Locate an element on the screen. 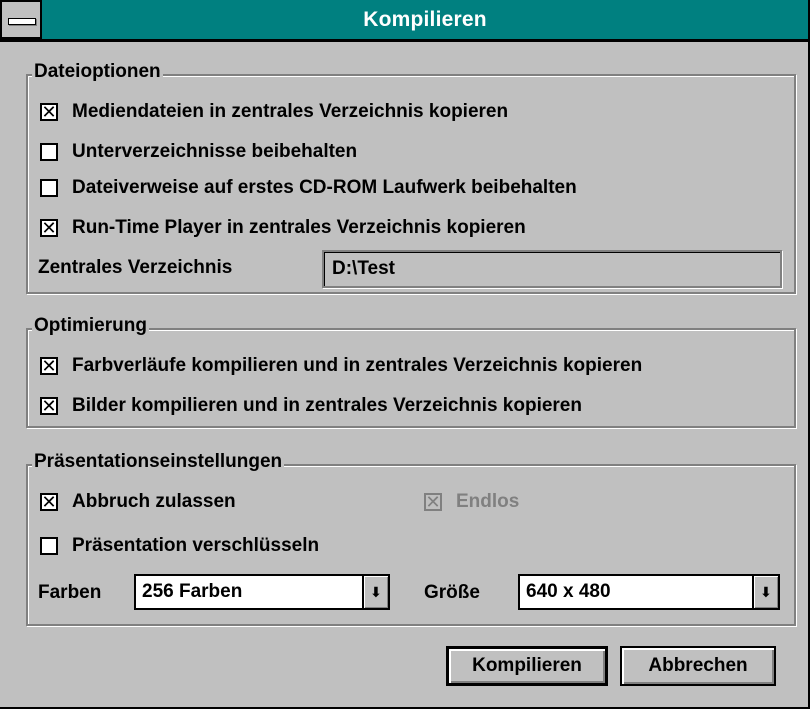 Image resolution: width=810 pixels, height=709 pixels. checkbox-endlos: ✕ Endlos is located at coordinates (472, 501).